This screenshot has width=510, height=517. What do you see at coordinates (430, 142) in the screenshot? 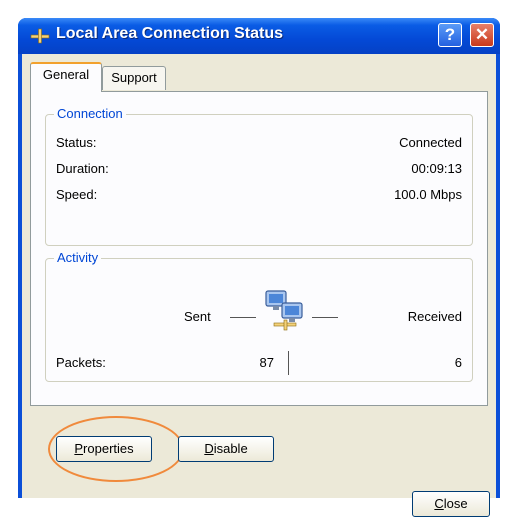
I see `status-value: Connected` at bounding box center [430, 142].